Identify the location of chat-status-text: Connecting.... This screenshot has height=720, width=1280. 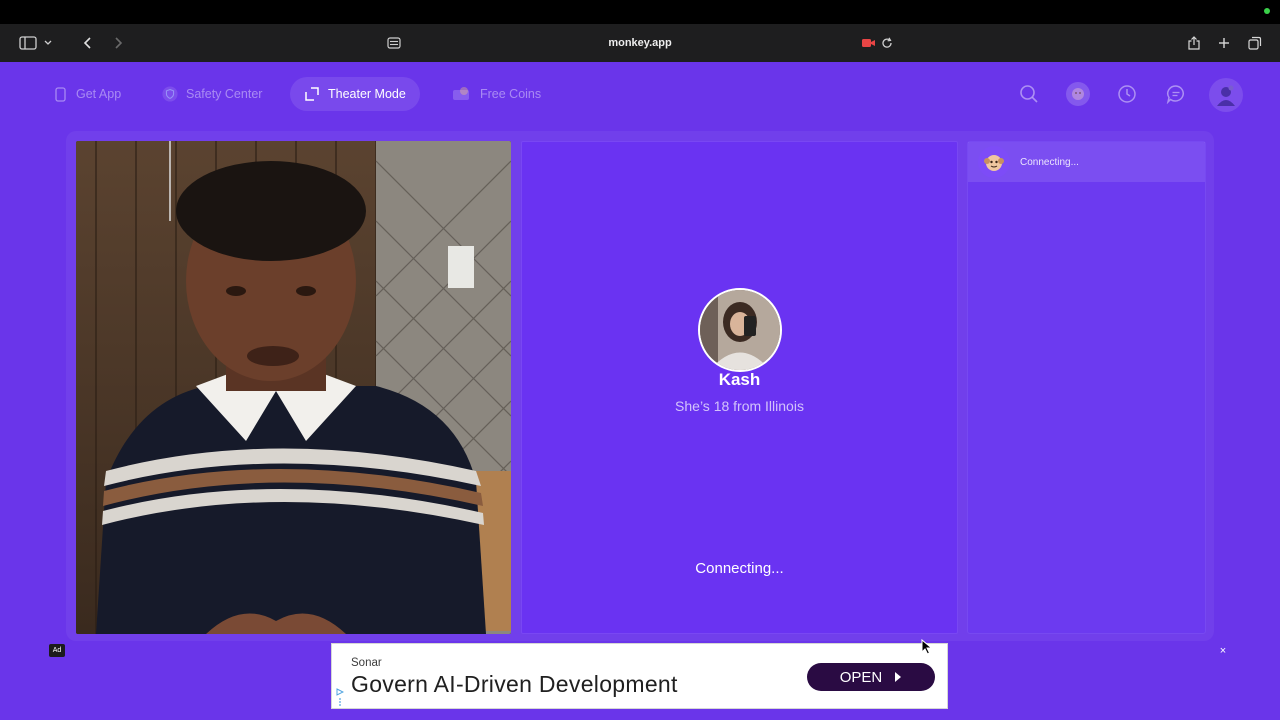
(1049, 162).